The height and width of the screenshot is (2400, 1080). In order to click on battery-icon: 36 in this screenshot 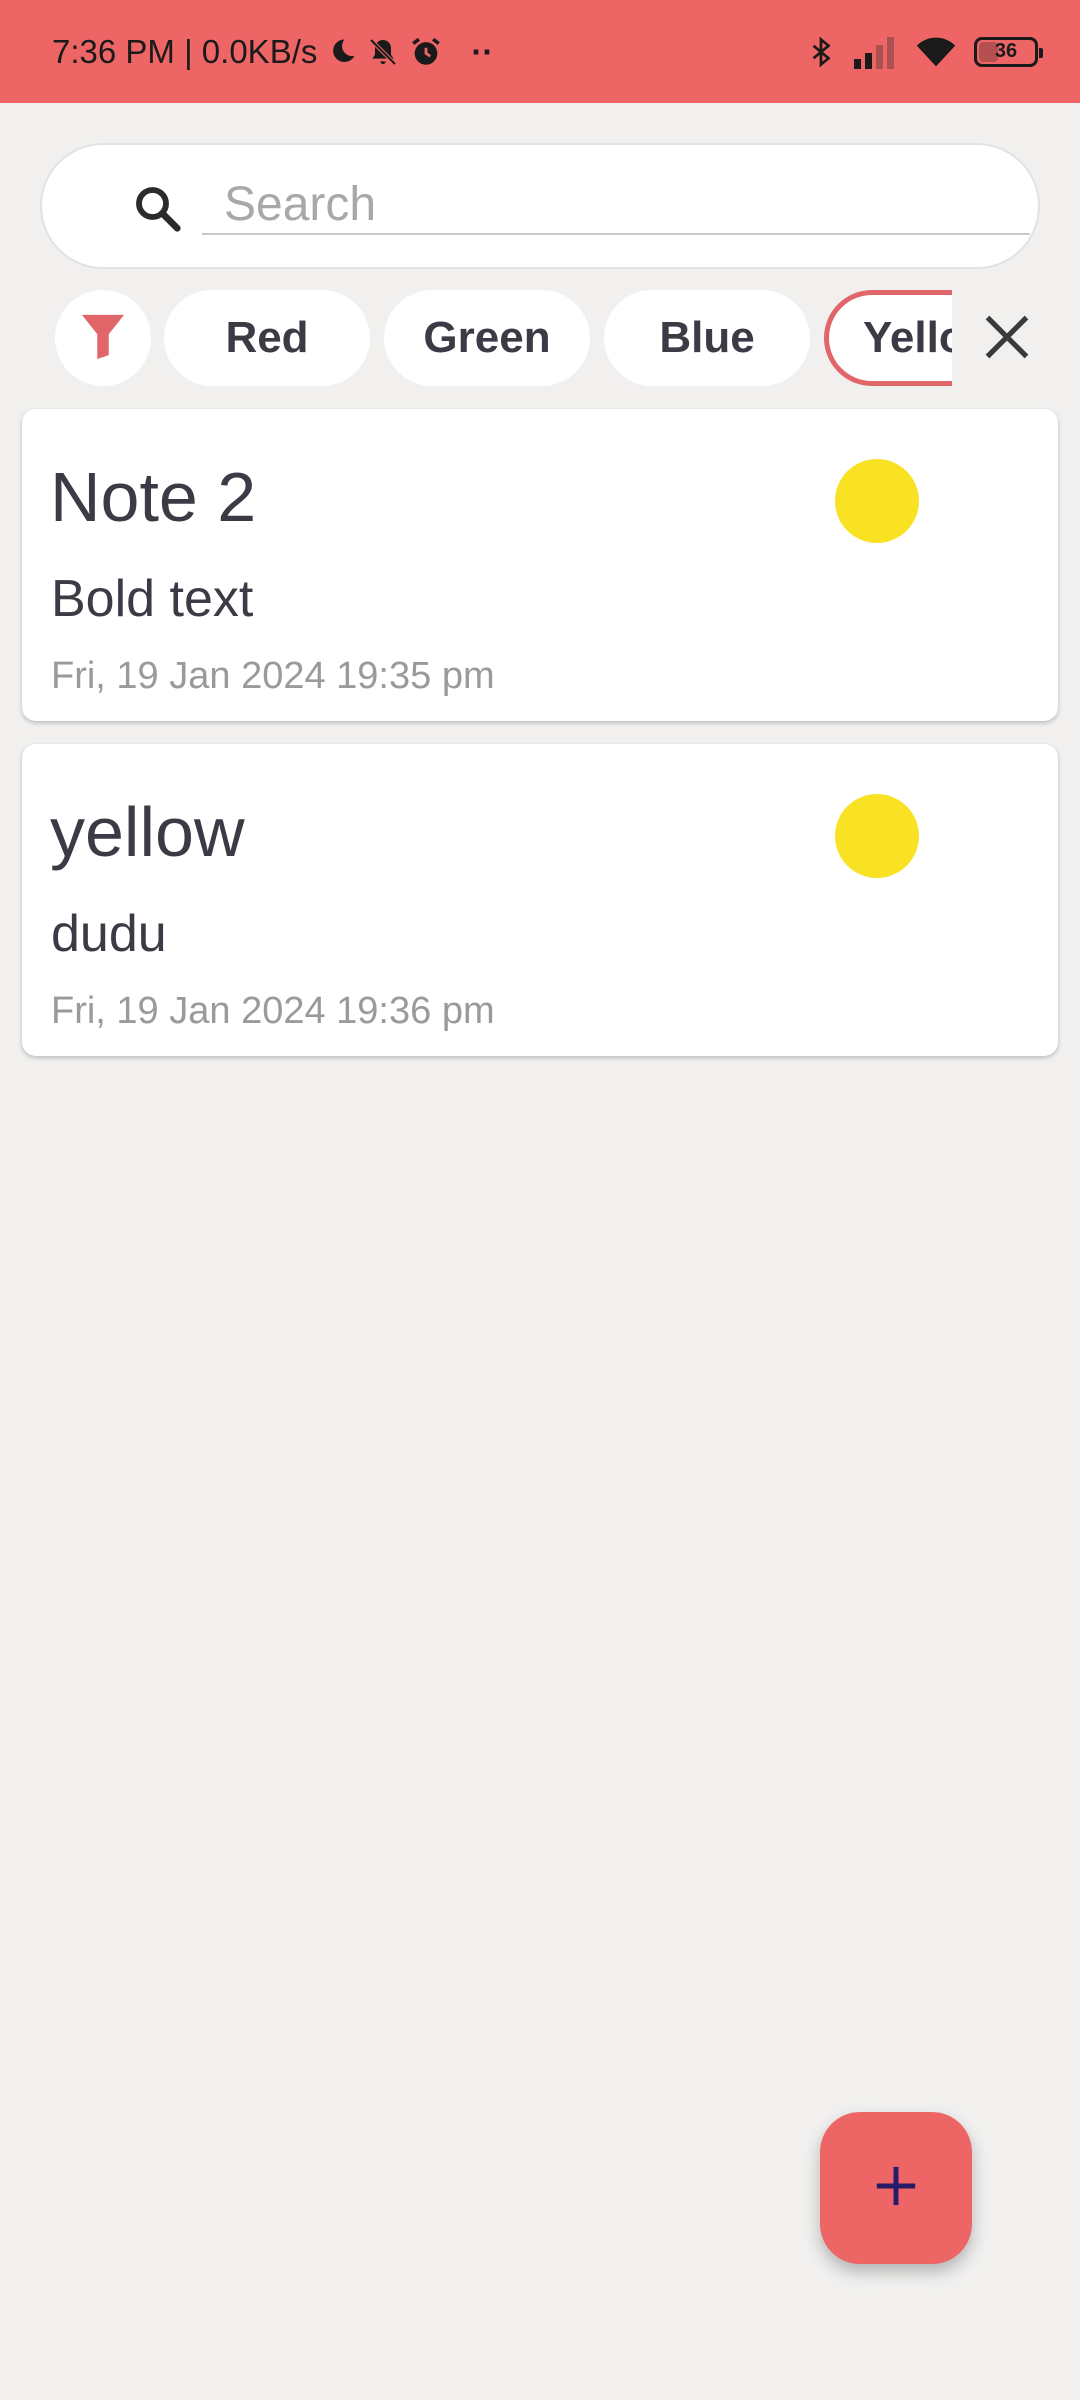, I will do `click(1008, 51)`.